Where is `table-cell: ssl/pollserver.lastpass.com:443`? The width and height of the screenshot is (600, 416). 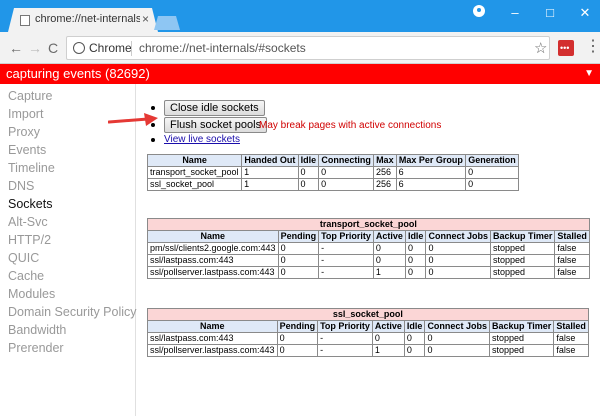
table-cell: ssl/pollserver.lastpass.com:443 is located at coordinates (212, 350).